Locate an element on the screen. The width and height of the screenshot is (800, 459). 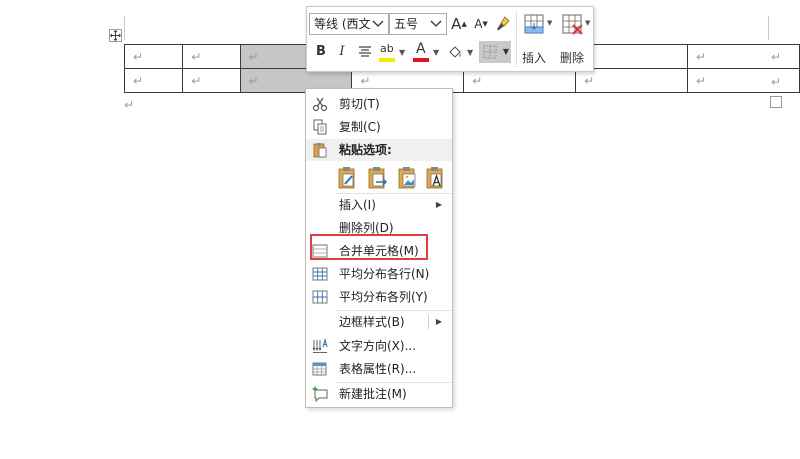
menu-item-label: 剪切(T) is located at coordinates (359, 104).